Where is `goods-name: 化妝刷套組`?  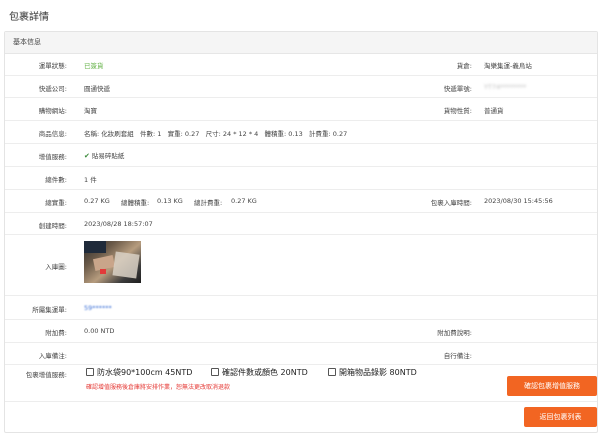 goods-name: 化妝刷套組 is located at coordinates (117, 134).